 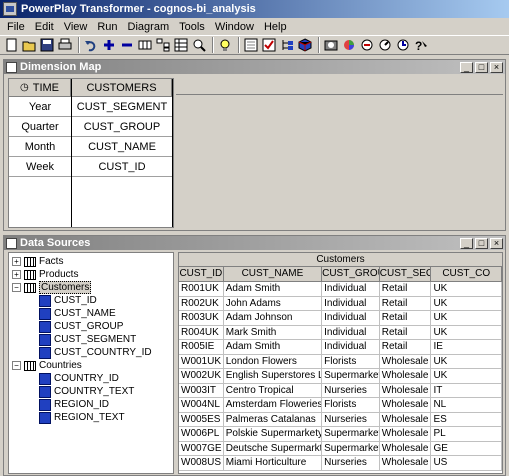 I want to click on add-icon, so click(x=109, y=45).